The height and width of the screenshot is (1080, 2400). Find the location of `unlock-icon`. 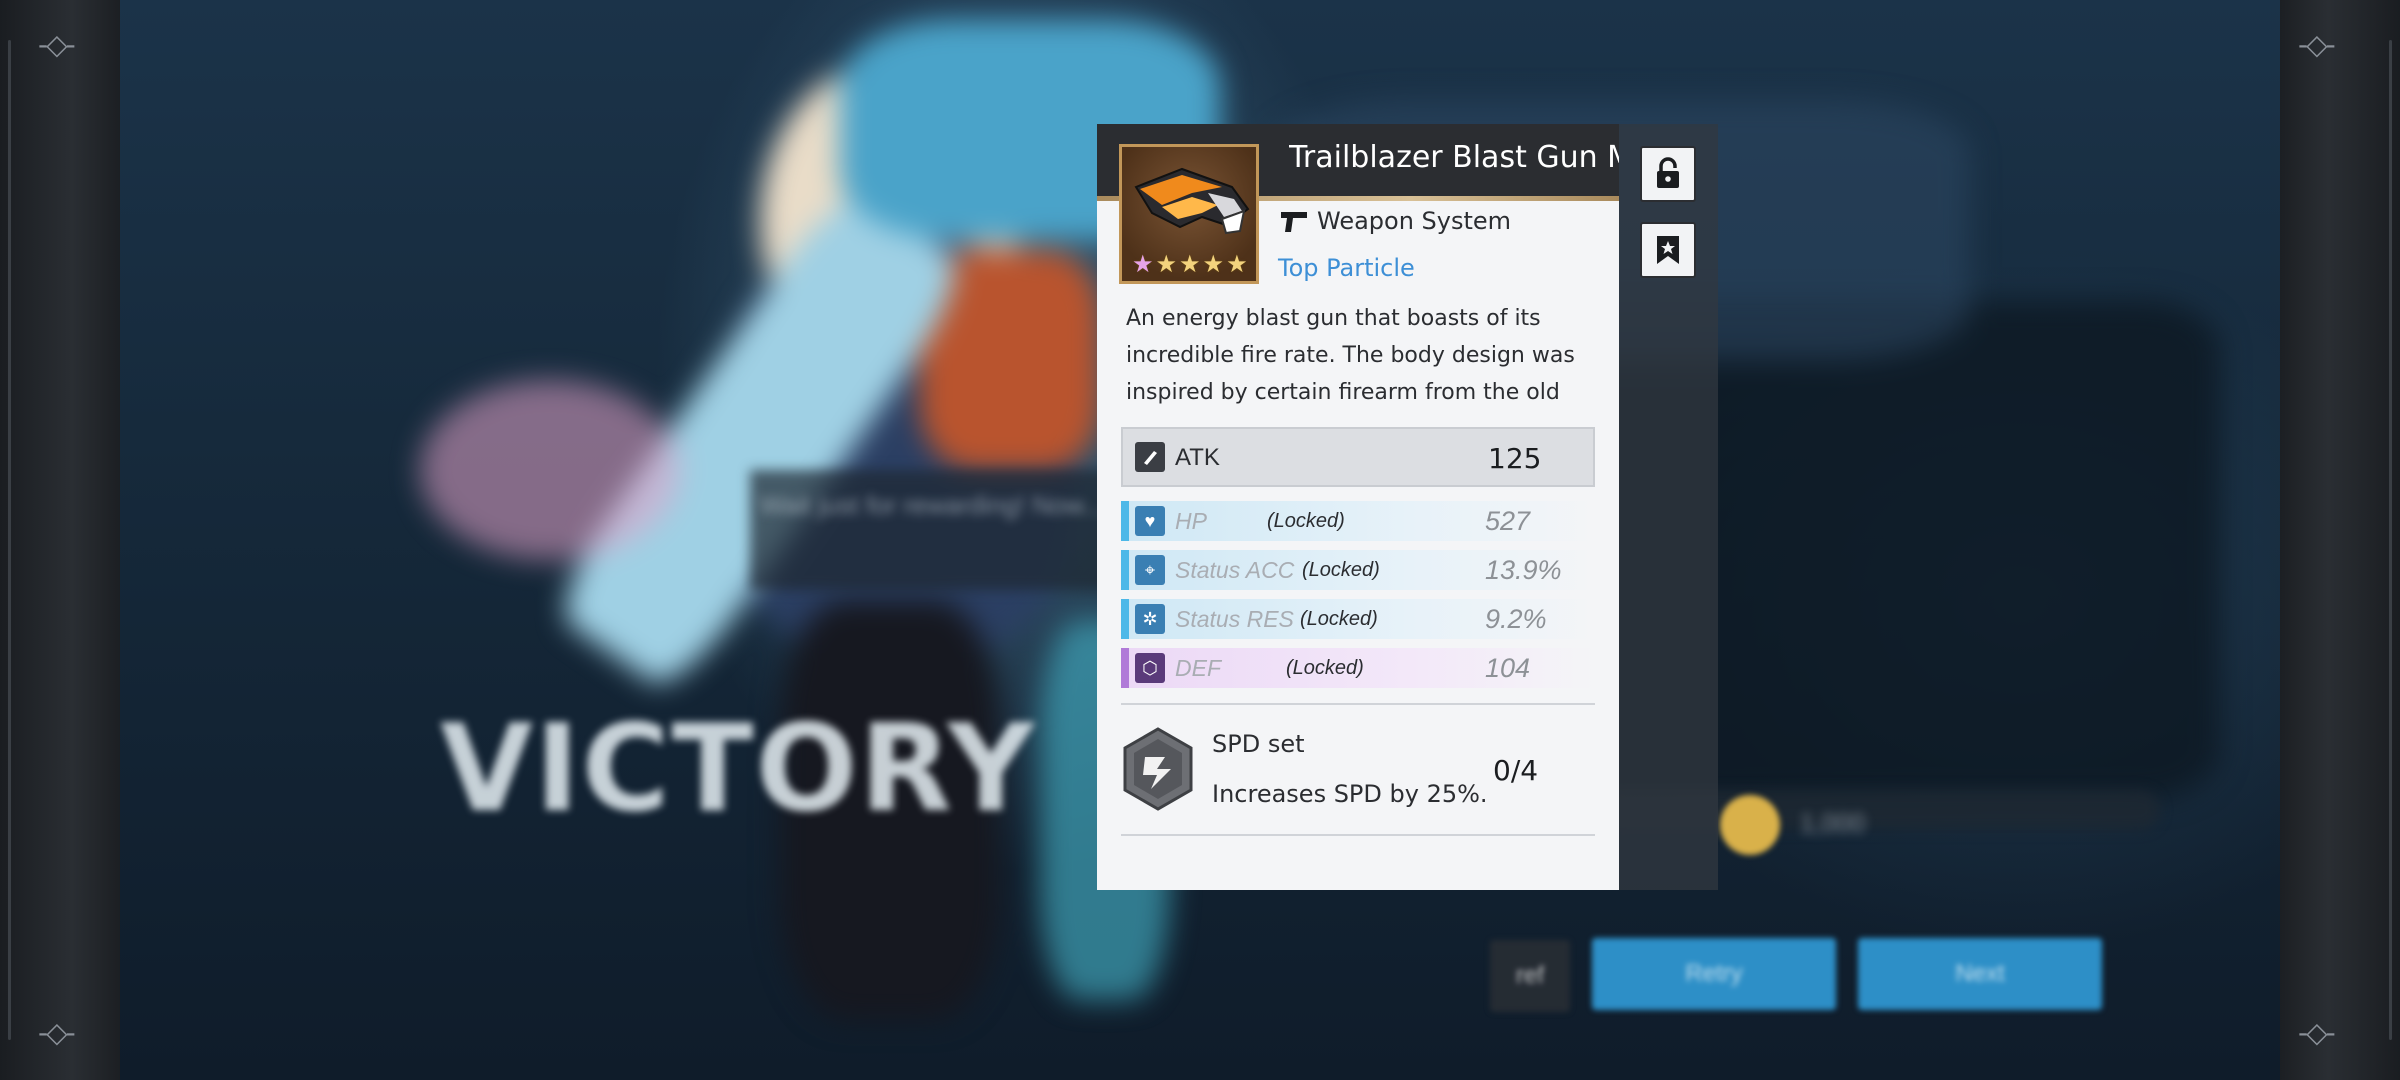

unlock-icon is located at coordinates (1668, 172).